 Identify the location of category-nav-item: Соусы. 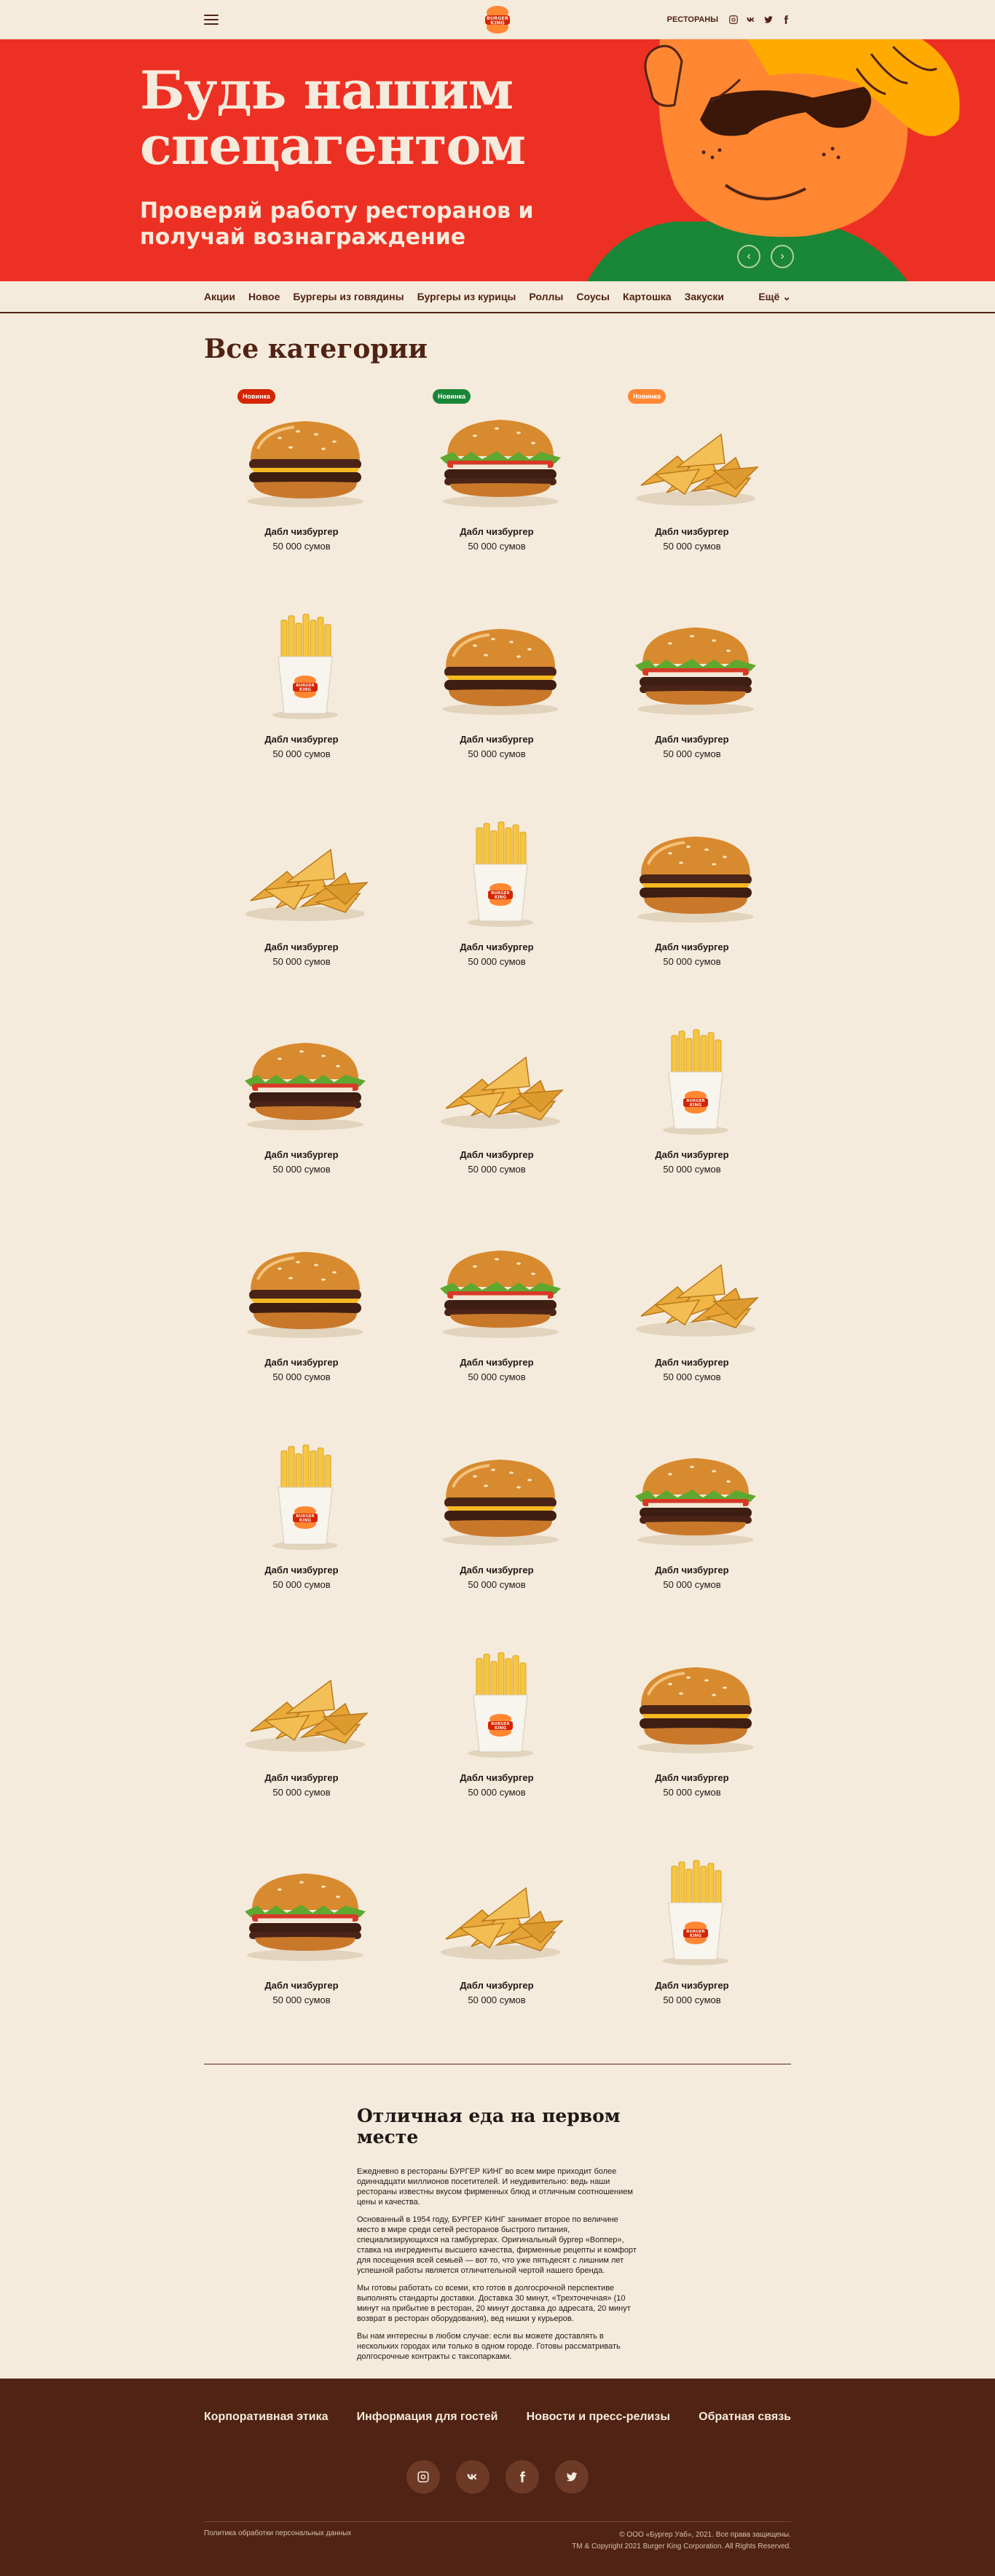
(593, 296).